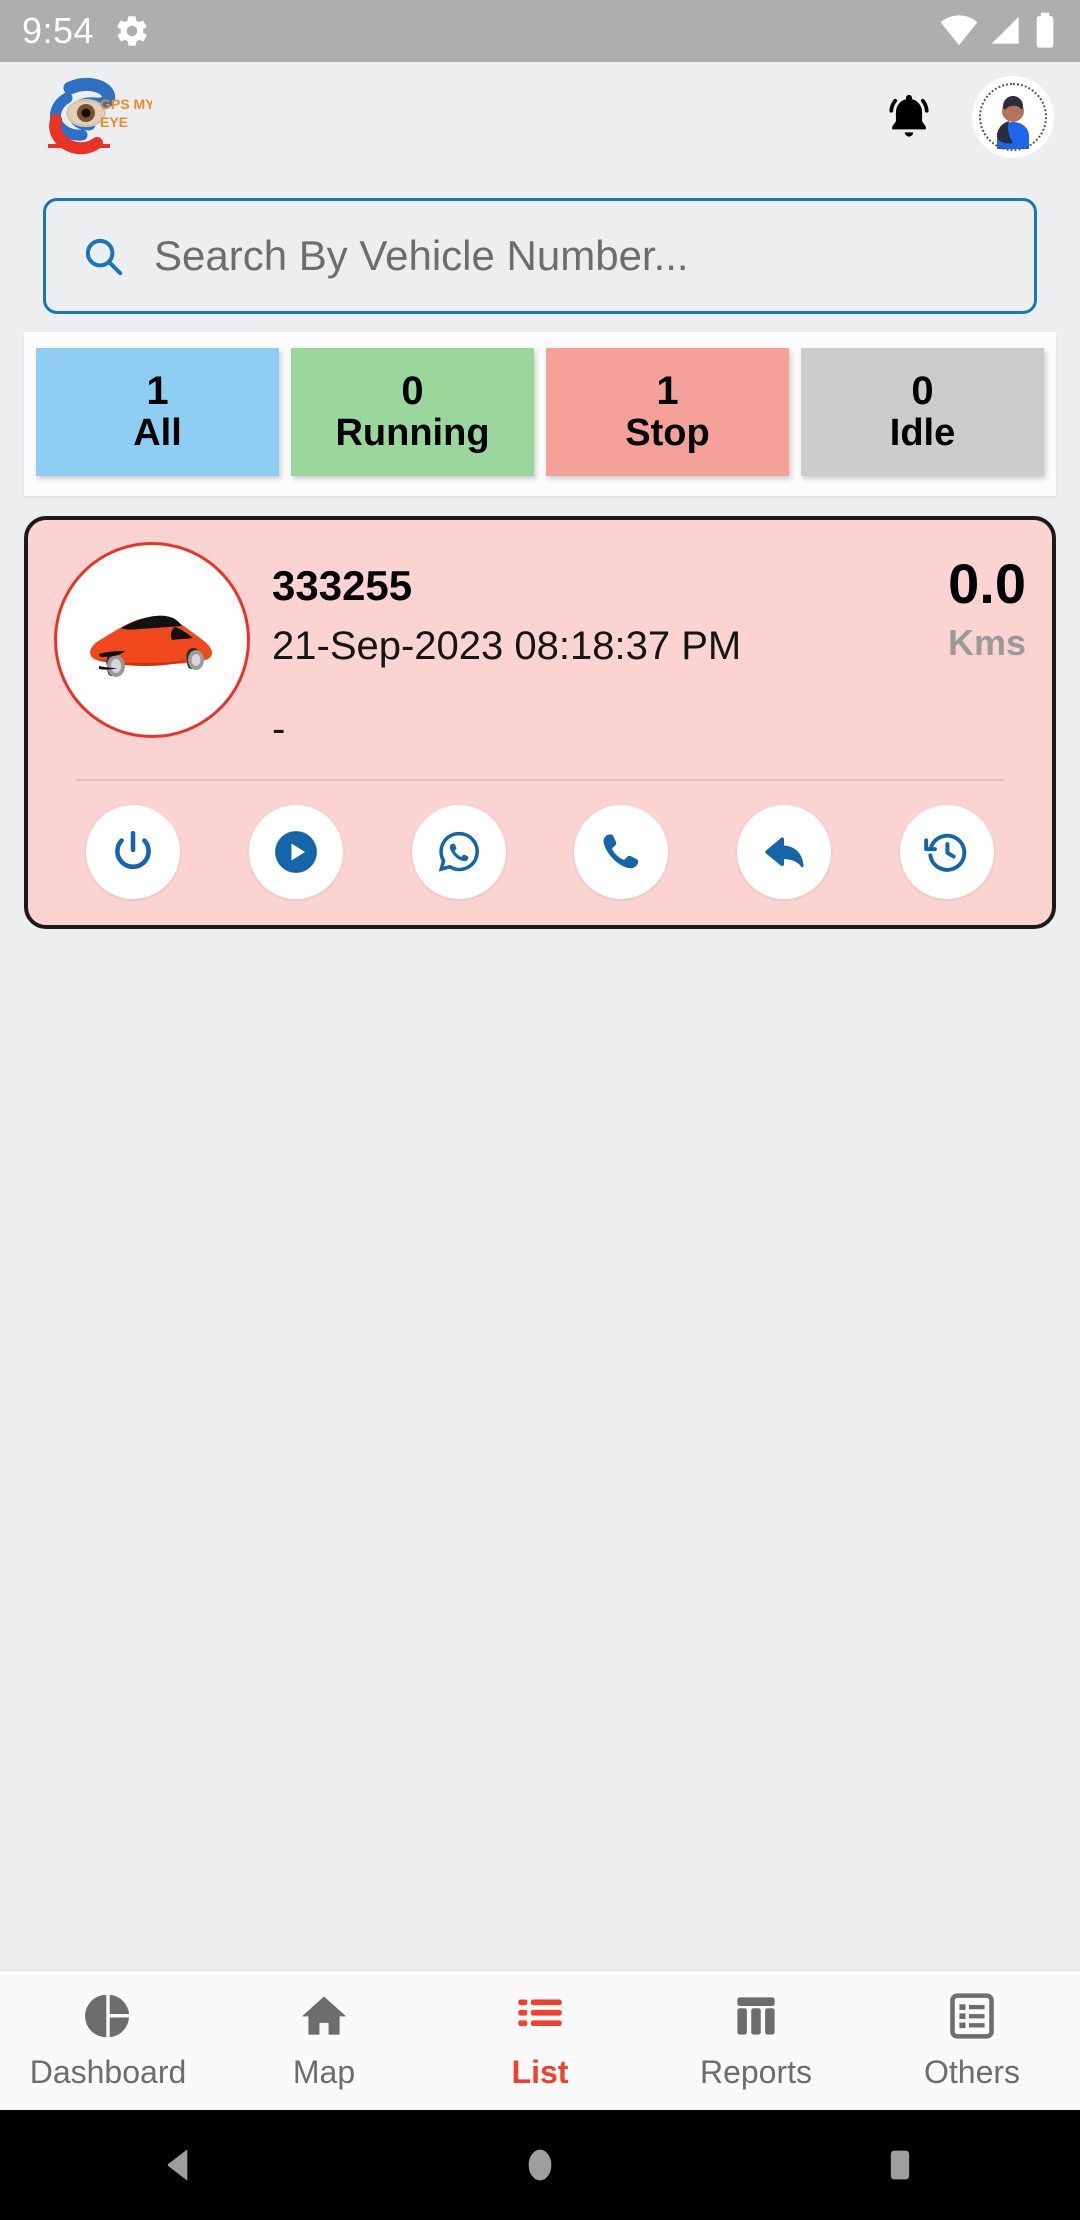 Image resolution: width=1080 pixels, height=2220 pixels. I want to click on battery-icon, so click(1045, 30).